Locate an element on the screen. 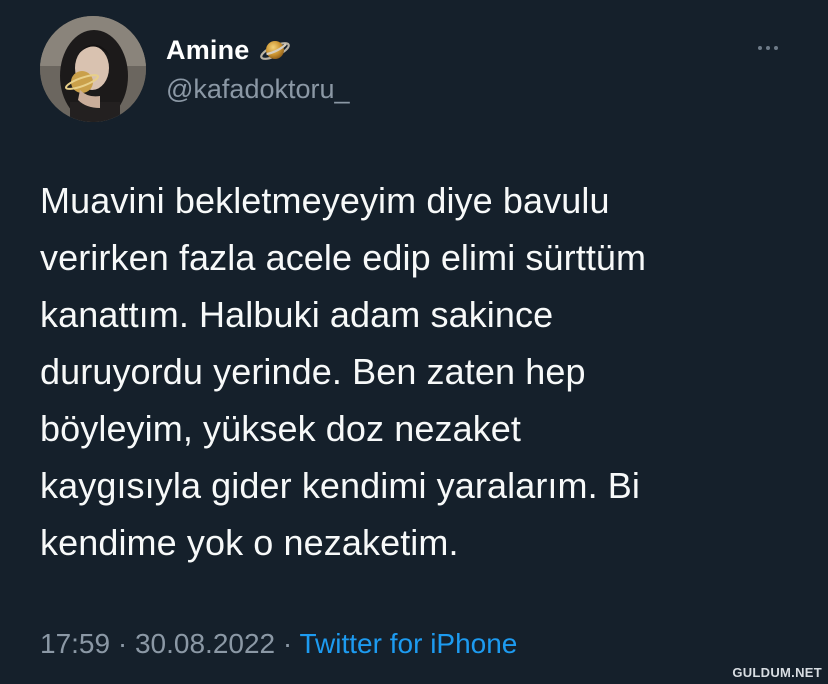 The width and height of the screenshot is (828, 684). avatar is located at coordinates (93, 69).